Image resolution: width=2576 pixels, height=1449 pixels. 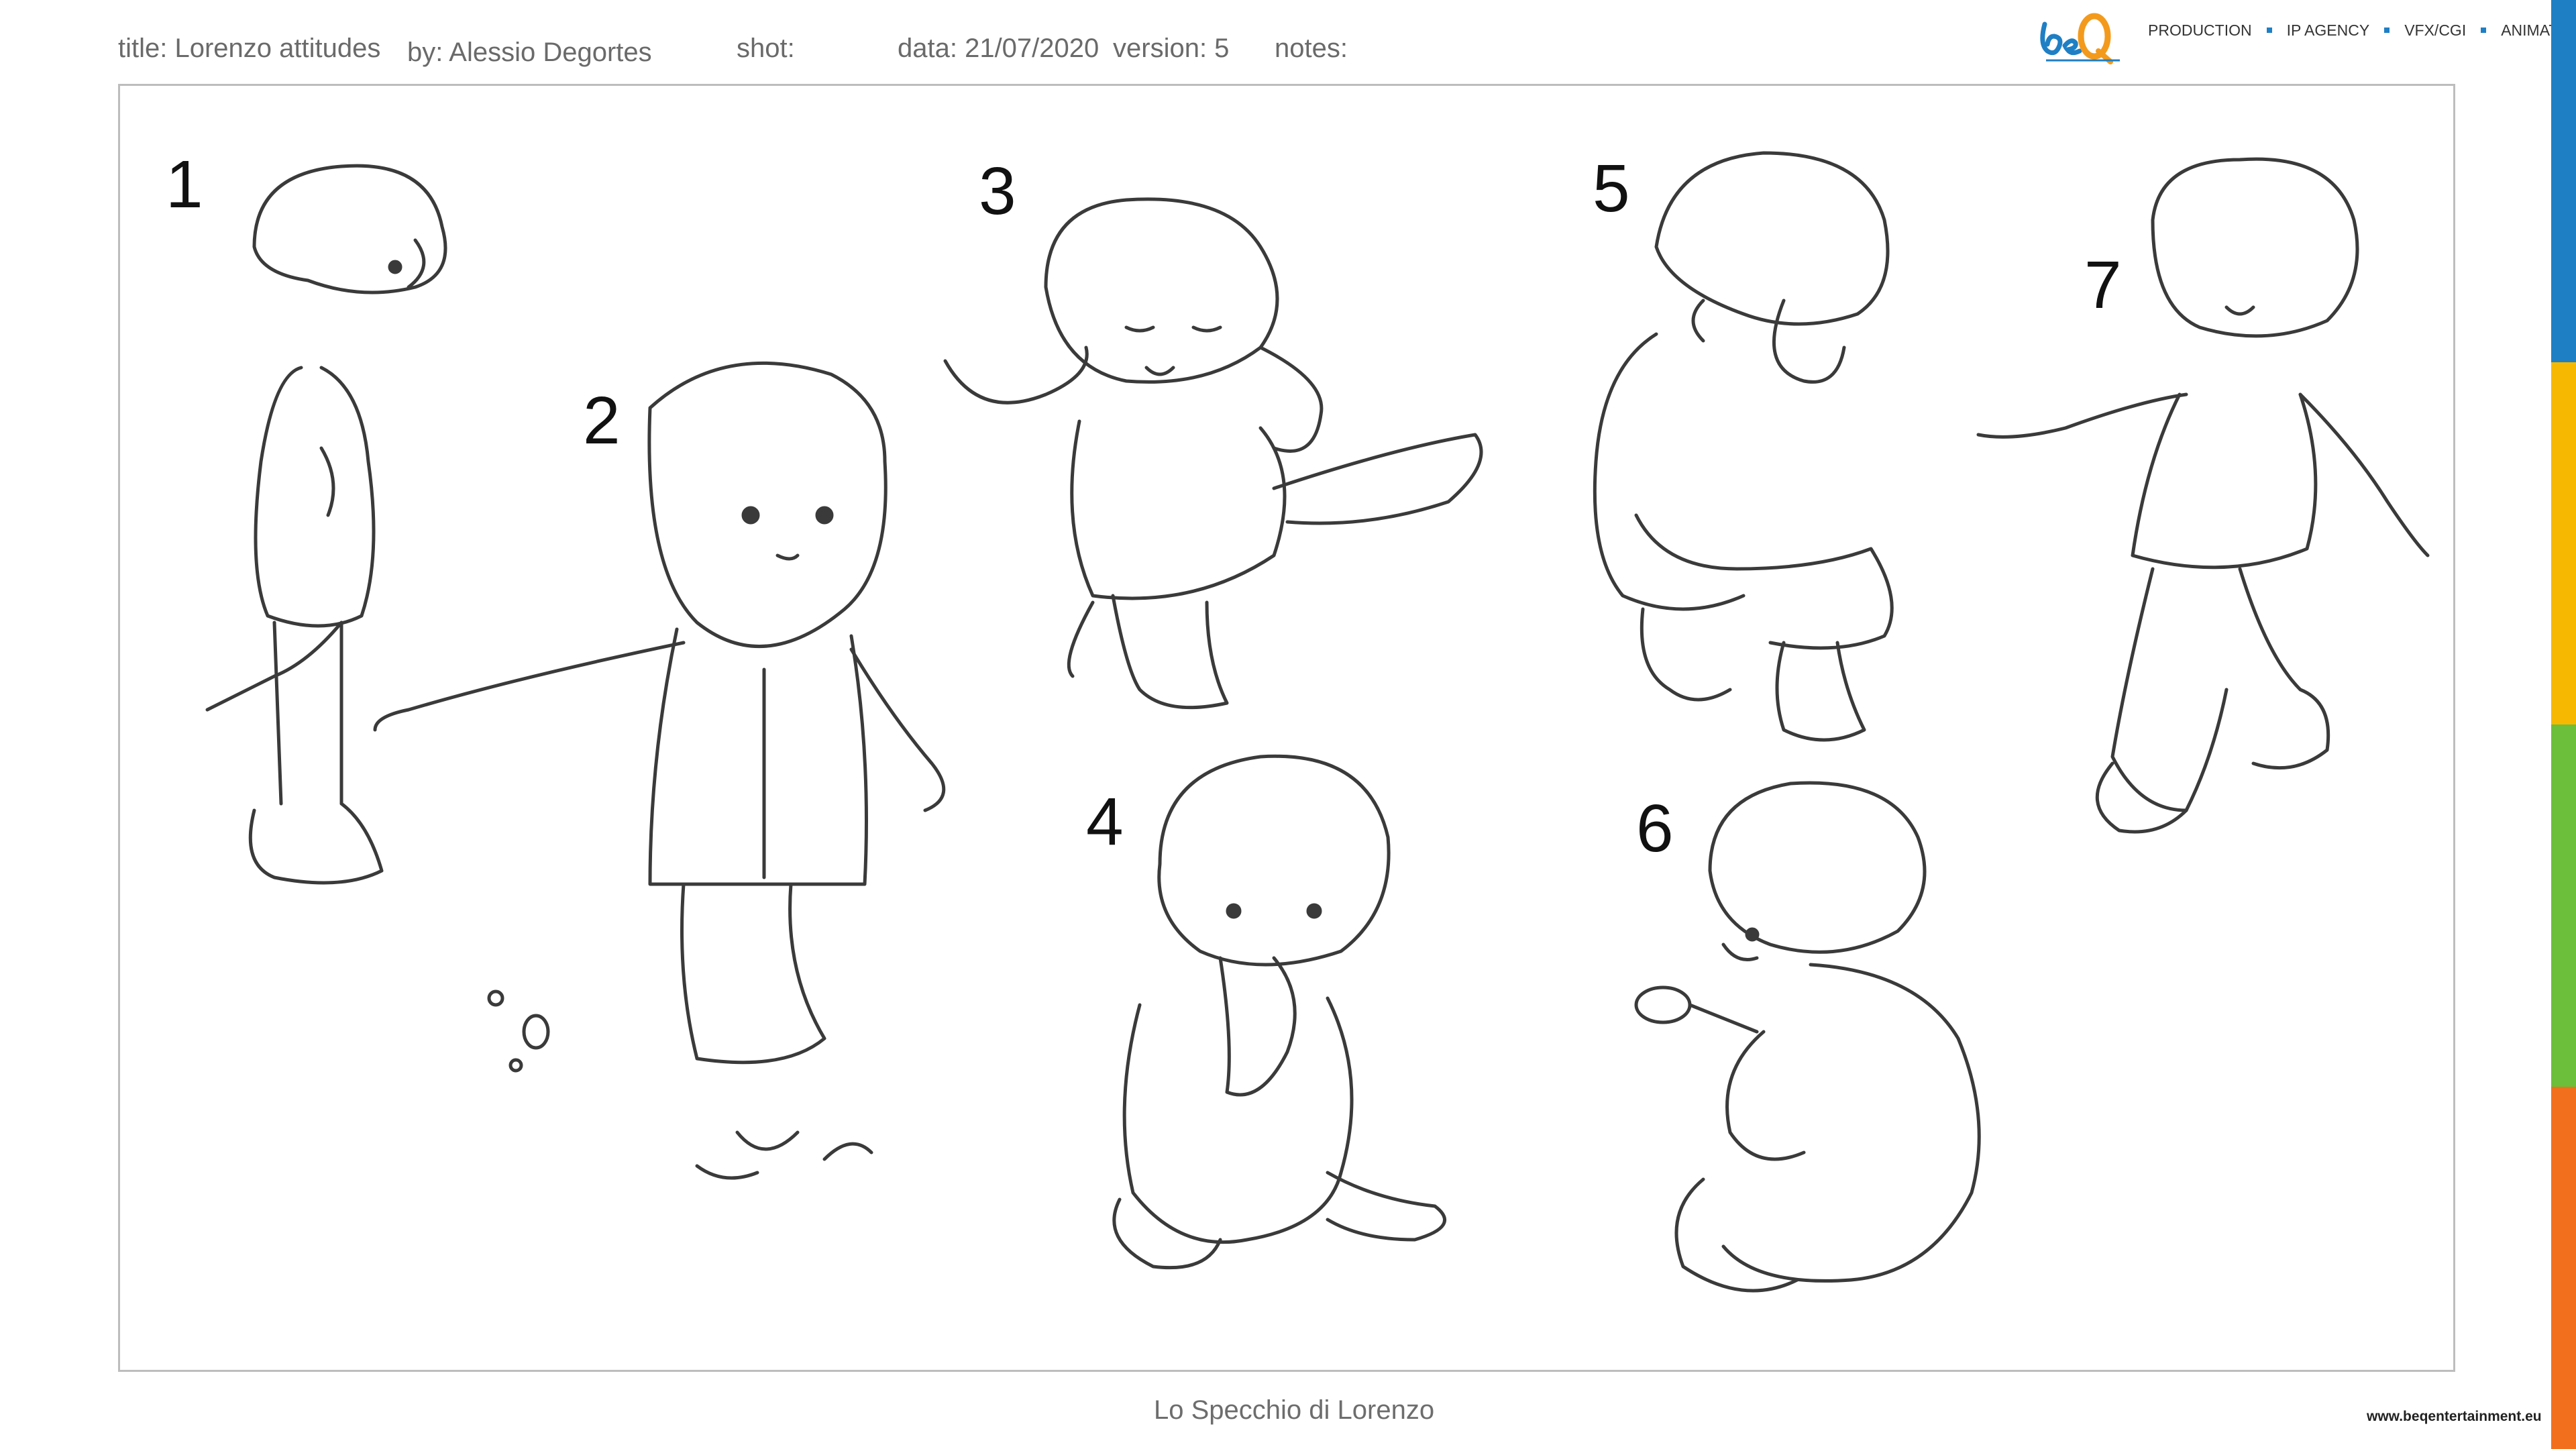 What do you see at coordinates (326, 524) in the screenshot?
I see `pose-1-sketch` at bounding box center [326, 524].